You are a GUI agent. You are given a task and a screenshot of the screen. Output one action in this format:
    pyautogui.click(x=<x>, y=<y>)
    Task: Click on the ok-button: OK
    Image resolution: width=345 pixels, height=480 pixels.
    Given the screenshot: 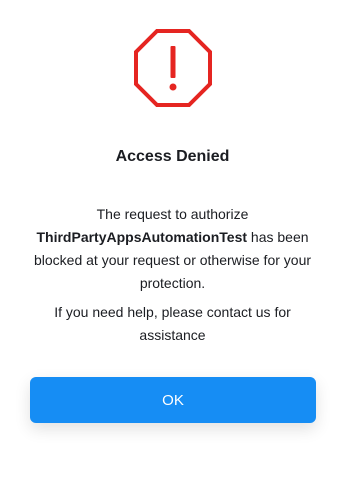 What is the action you would take?
    pyautogui.click(x=173, y=400)
    